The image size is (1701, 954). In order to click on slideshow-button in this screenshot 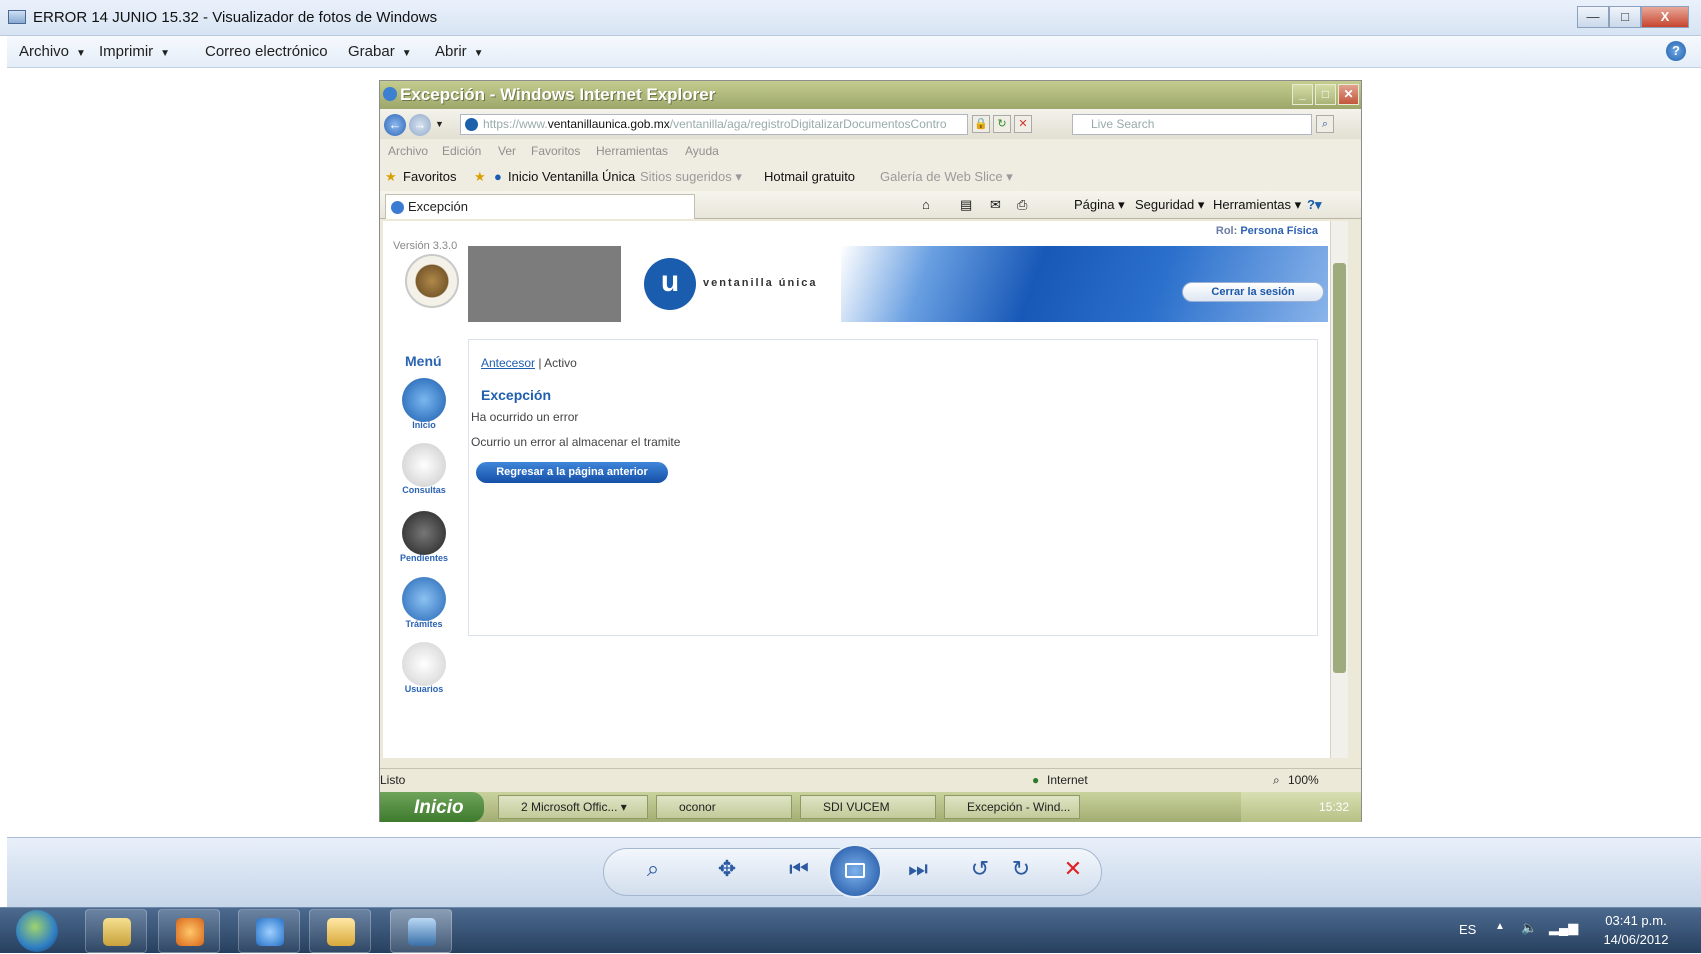, I will do `click(855, 871)`.